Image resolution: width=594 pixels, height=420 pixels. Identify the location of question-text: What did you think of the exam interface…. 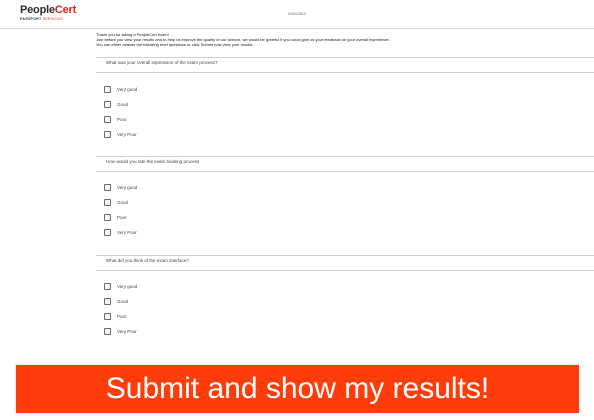
(147, 260).